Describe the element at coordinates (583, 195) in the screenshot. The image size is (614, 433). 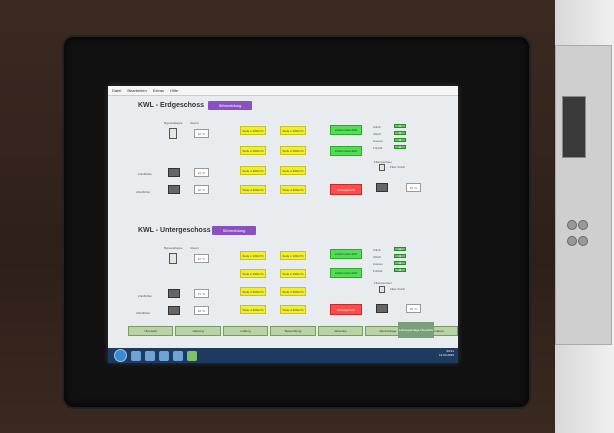
I see `wall-control-panel` at that location.